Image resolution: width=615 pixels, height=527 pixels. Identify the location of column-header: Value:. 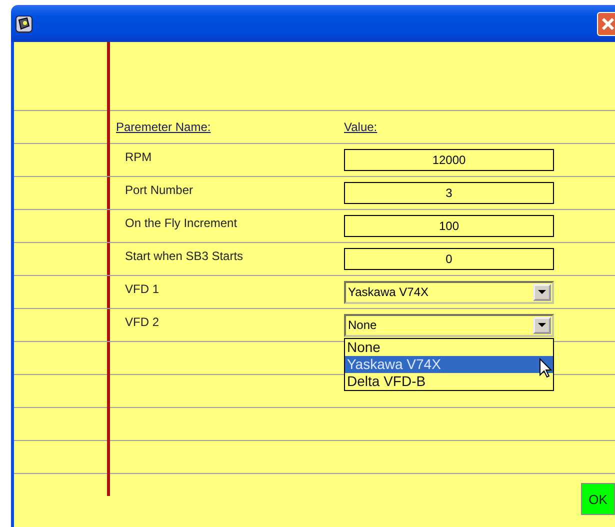
(361, 127).